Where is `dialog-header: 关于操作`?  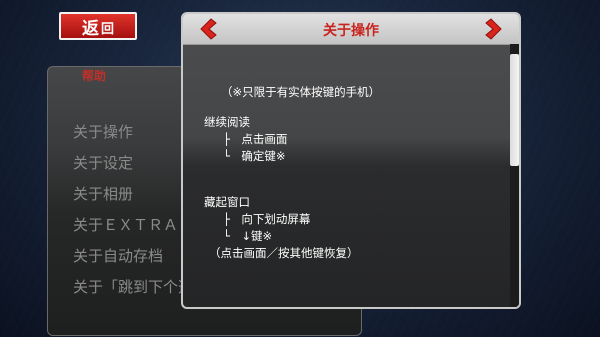
dialog-header: 关于操作 is located at coordinates (351, 29).